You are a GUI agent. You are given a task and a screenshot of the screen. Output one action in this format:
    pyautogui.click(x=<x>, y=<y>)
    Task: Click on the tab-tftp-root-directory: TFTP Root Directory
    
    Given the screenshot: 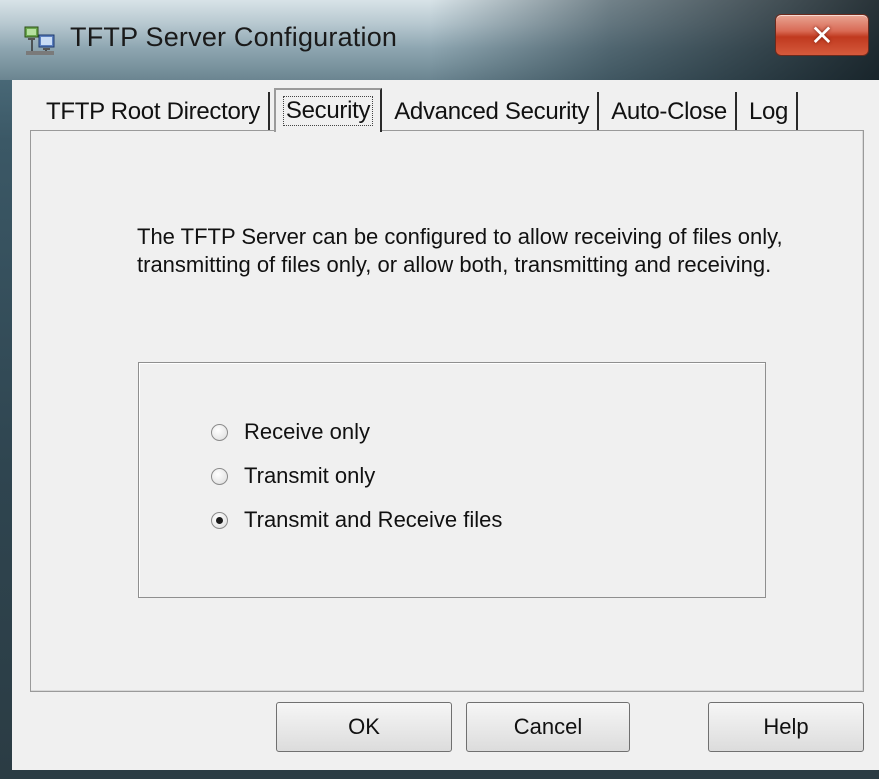 What is the action you would take?
    pyautogui.click(x=154, y=112)
    